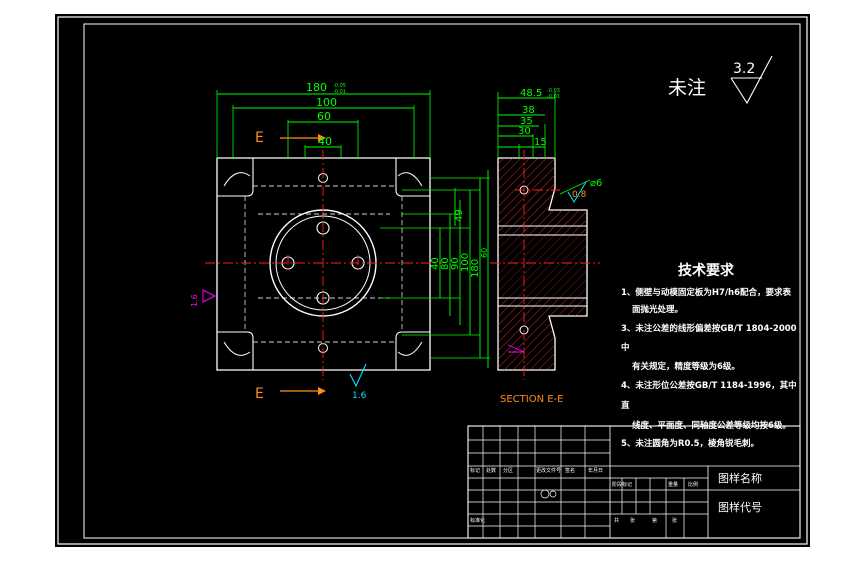 The image size is (867, 566). What do you see at coordinates (259, 138) in the screenshot?
I see `section-label-top: E` at bounding box center [259, 138].